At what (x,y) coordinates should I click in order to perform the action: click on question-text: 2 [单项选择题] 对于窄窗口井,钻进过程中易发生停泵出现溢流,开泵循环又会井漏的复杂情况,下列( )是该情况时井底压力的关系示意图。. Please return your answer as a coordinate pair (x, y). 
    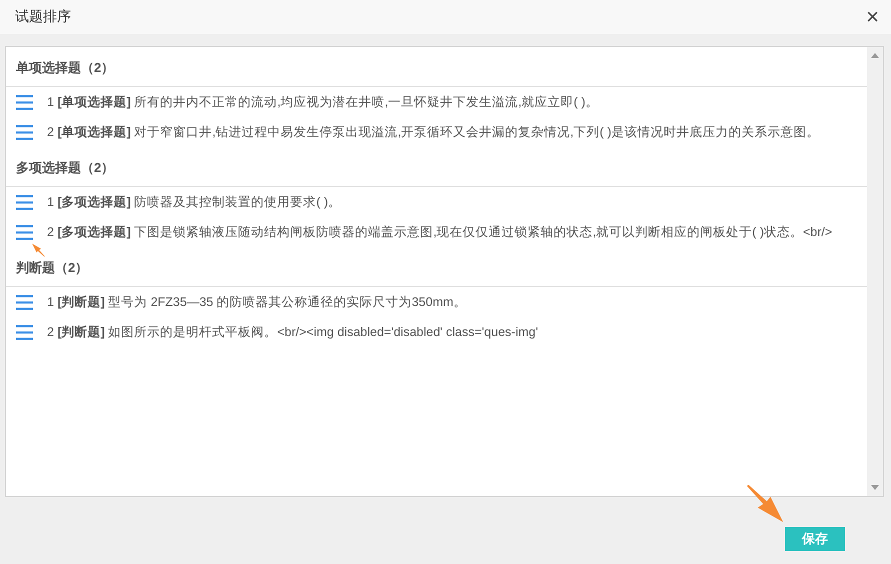
    Looking at the image, I should click on (433, 132).